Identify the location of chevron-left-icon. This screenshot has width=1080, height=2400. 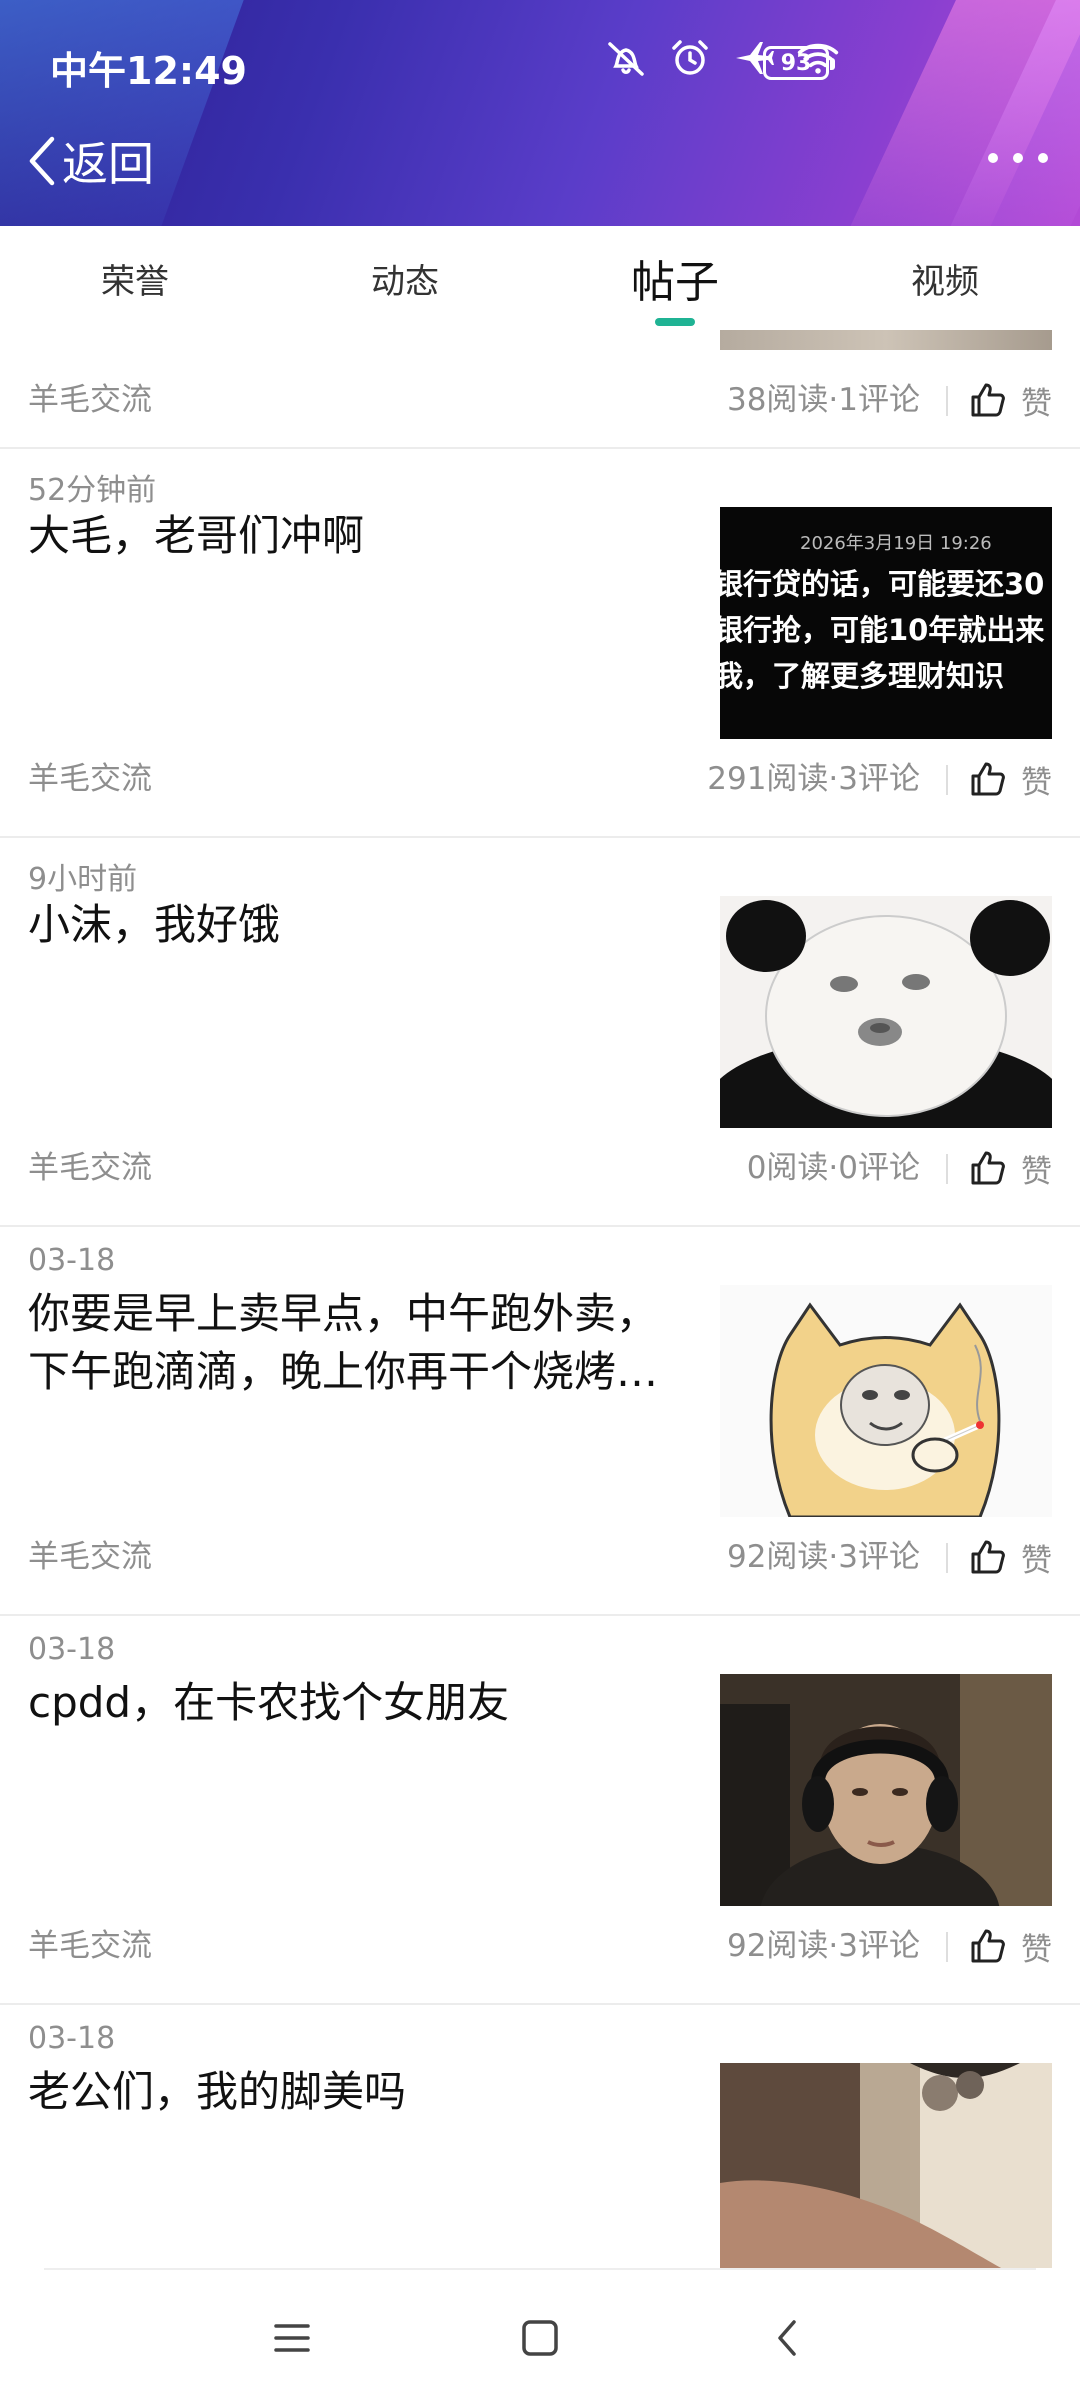
(42, 161).